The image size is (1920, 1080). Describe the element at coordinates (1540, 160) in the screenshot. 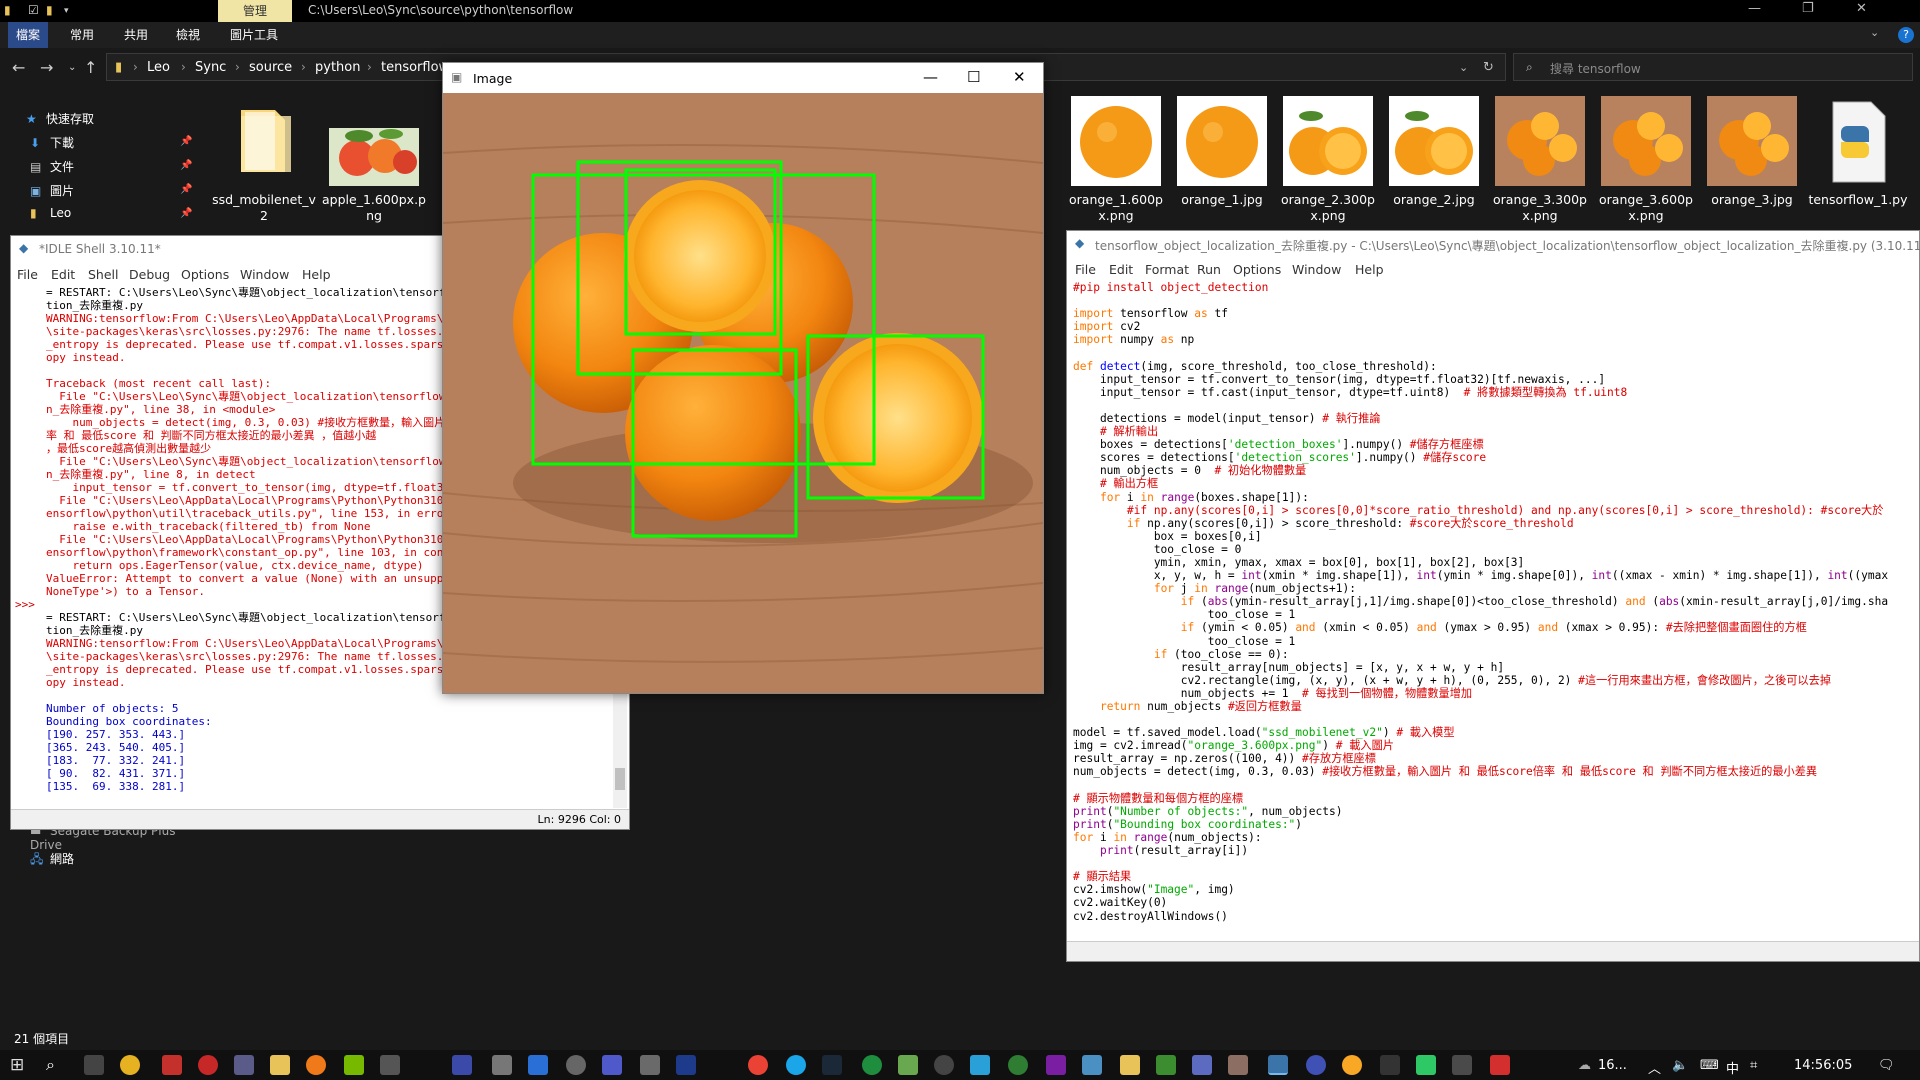

I see `file-item: orange_3.300px.png` at that location.